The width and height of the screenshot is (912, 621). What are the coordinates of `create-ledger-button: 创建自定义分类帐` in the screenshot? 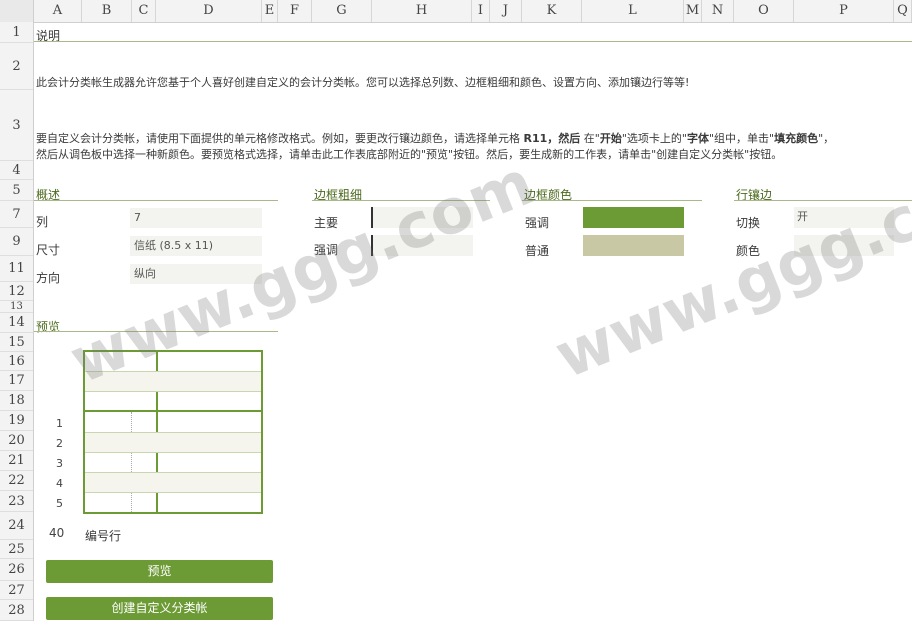 It's located at (159, 608).